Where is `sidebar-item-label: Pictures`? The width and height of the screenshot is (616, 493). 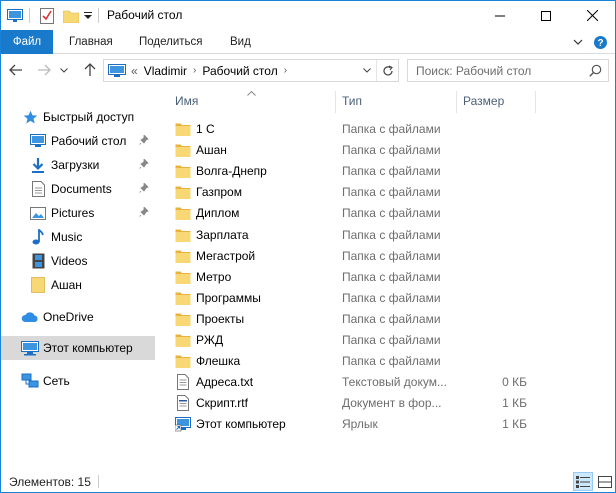
sidebar-item-label: Pictures is located at coordinates (73, 213).